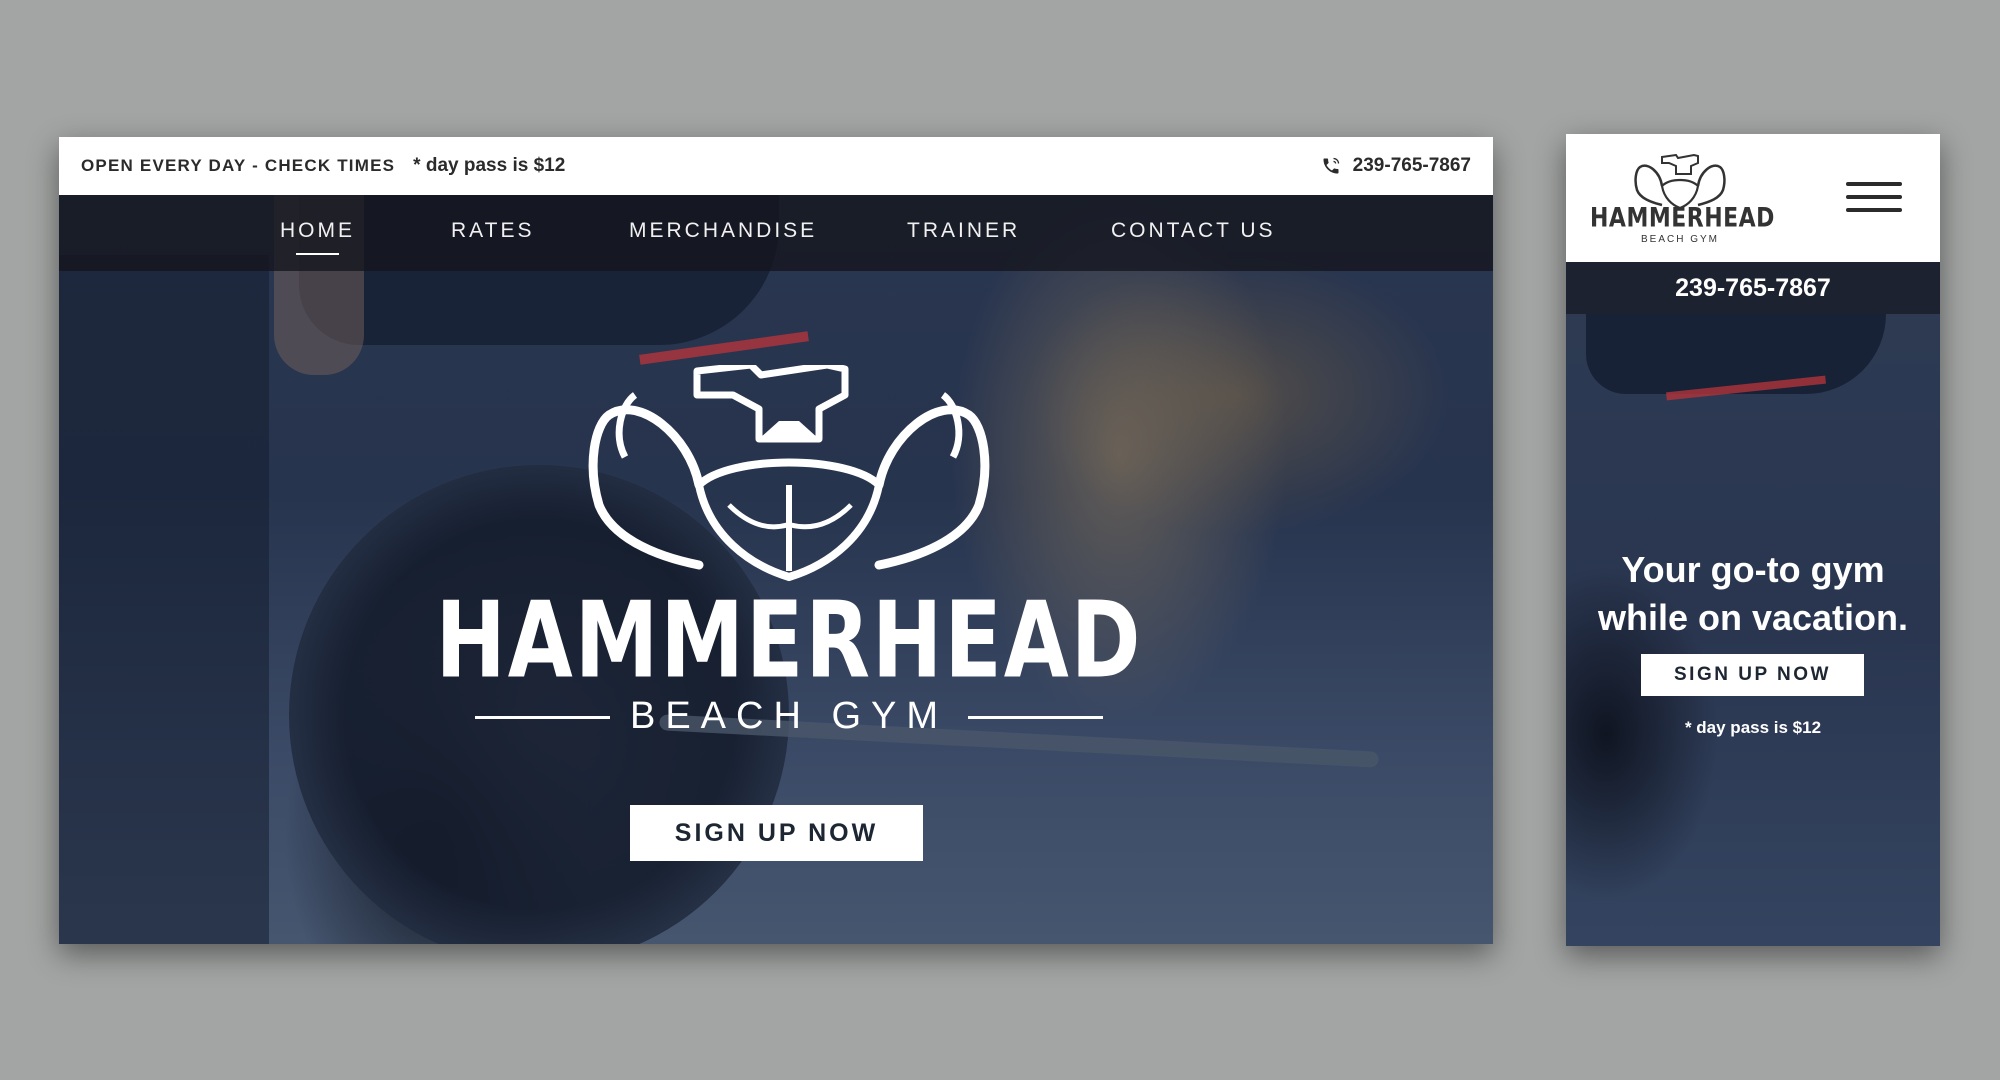 Image resolution: width=2000 pixels, height=1080 pixels. Describe the element at coordinates (1752, 675) in the screenshot. I see `mobile-sign-up-button: SIGN UP NOW` at that location.